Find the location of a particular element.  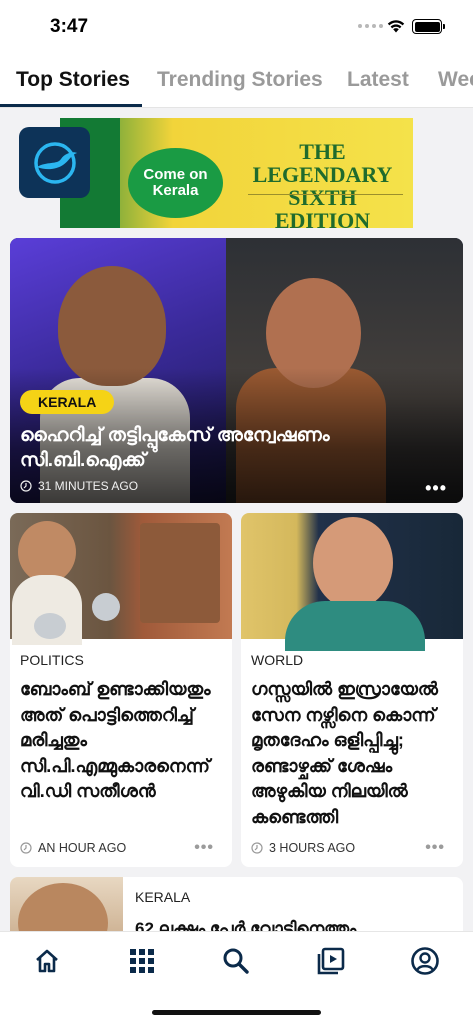

wifi-icon is located at coordinates (396, 26).